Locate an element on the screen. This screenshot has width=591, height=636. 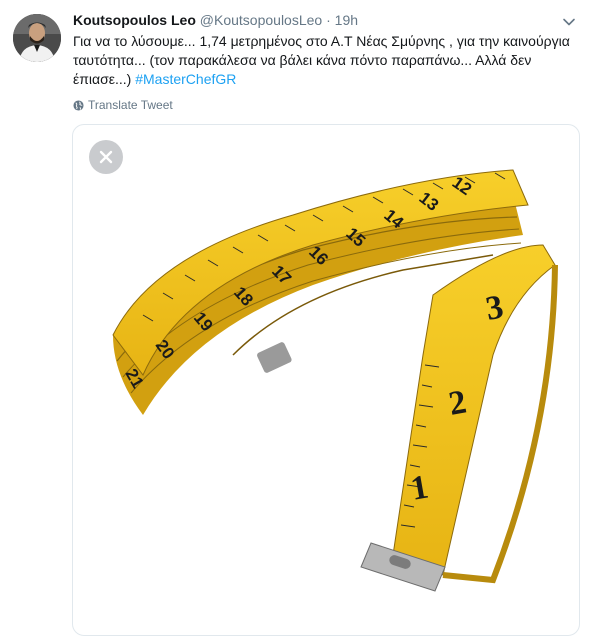
avatar-image is located at coordinates (37, 38).